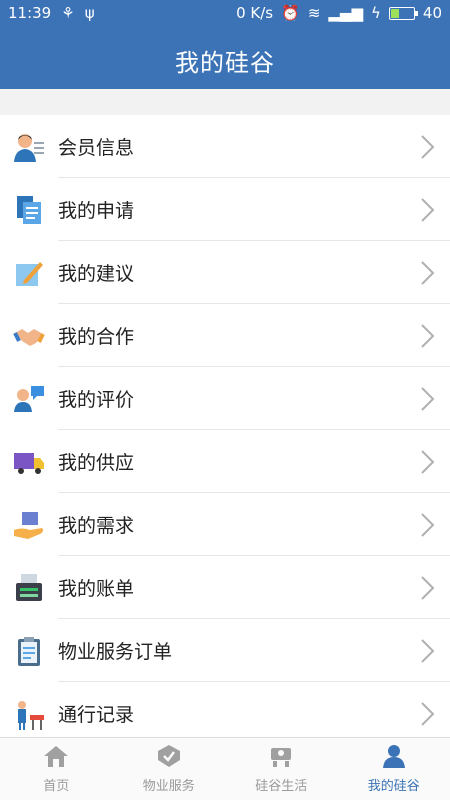  What do you see at coordinates (89, 13) in the screenshot?
I see `usb-debug-icon: ψ` at bounding box center [89, 13].